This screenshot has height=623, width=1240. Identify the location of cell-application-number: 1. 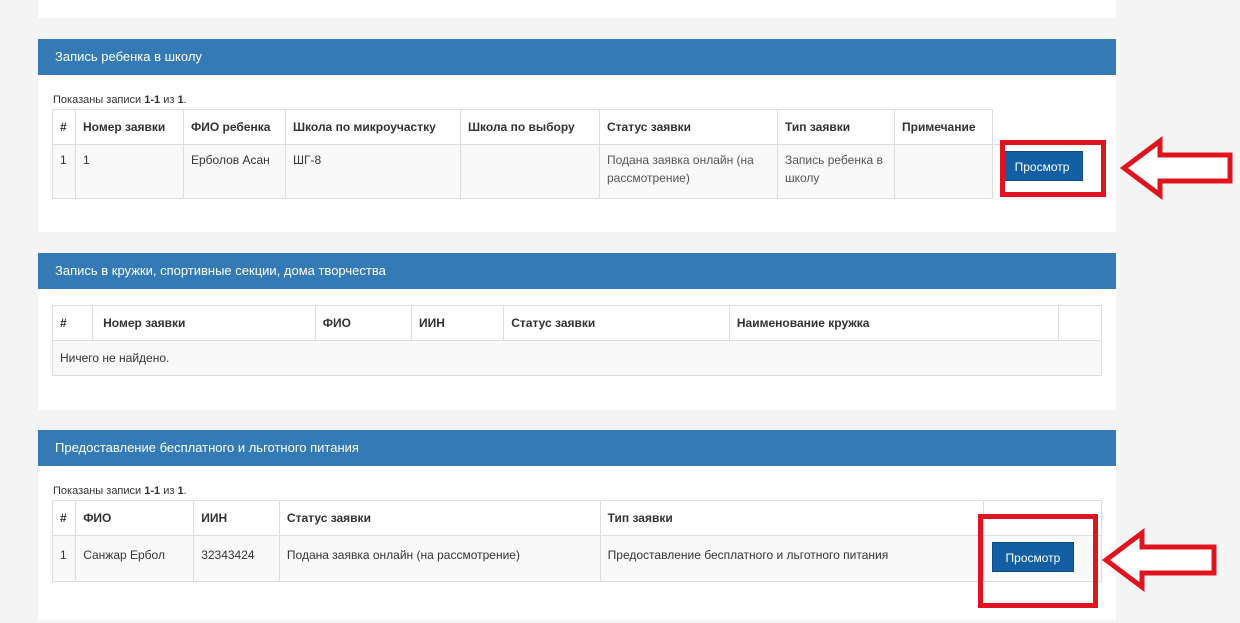
(129, 171).